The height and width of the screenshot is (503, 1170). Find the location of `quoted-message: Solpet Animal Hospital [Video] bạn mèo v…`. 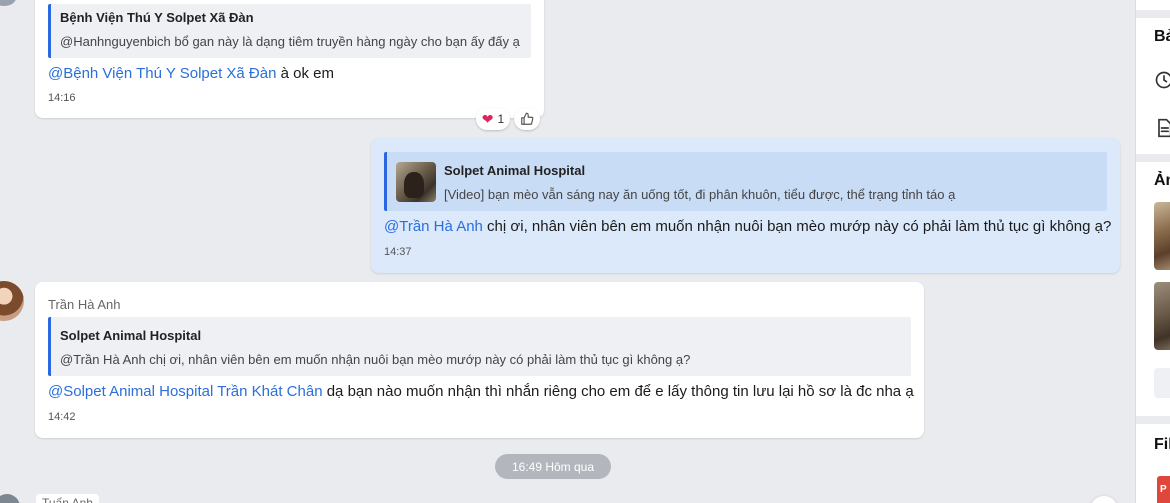

quoted-message: Solpet Animal Hospital [Video] bạn mèo v… is located at coordinates (745, 181).